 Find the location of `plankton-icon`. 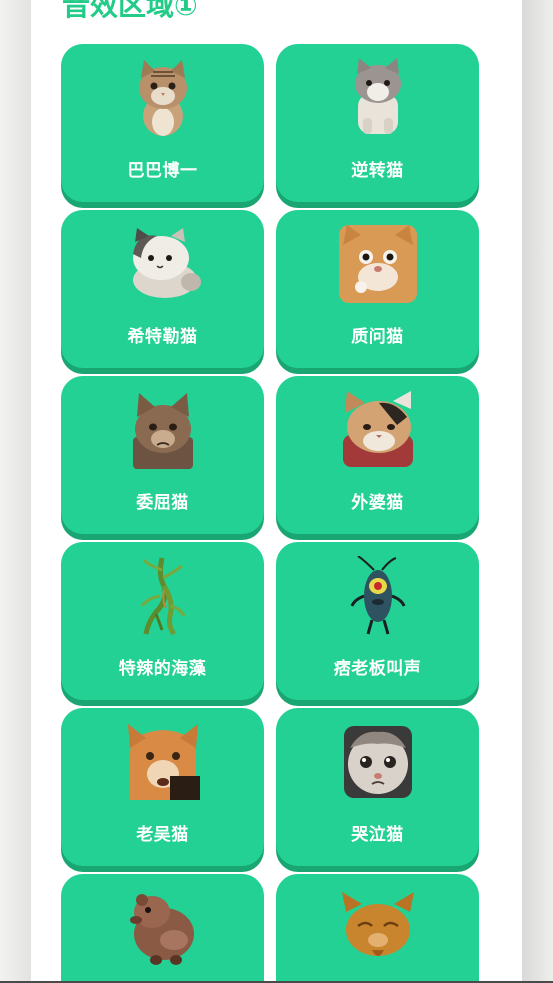

plankton-icon is located at coordinates (378, 596).